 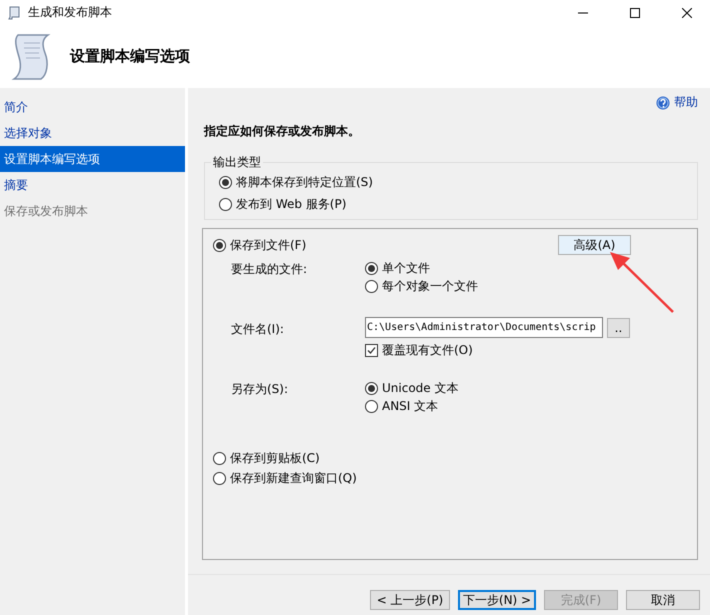 What do you see at coordinates (526, 286) in the screenshot?
I see `radio-option: 每个对象一个文件` at bounding box center [526, 286].